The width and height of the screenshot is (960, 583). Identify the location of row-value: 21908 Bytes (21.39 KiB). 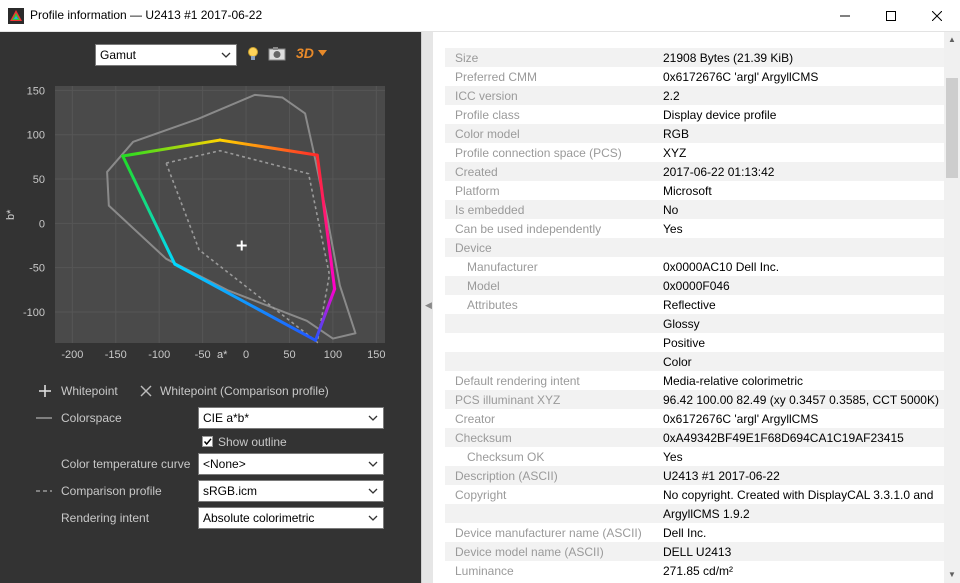
(728, 58).